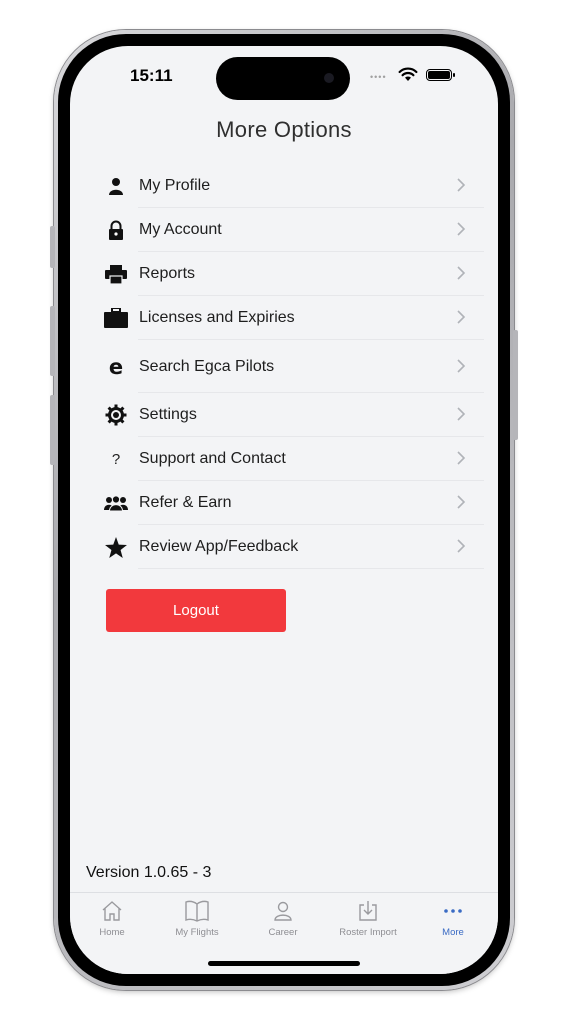 The width and height of the screenshot is (574, 1018). Describe the element at coordinates (116, 230) in the screenshot. I see `lock-icon` at that location.